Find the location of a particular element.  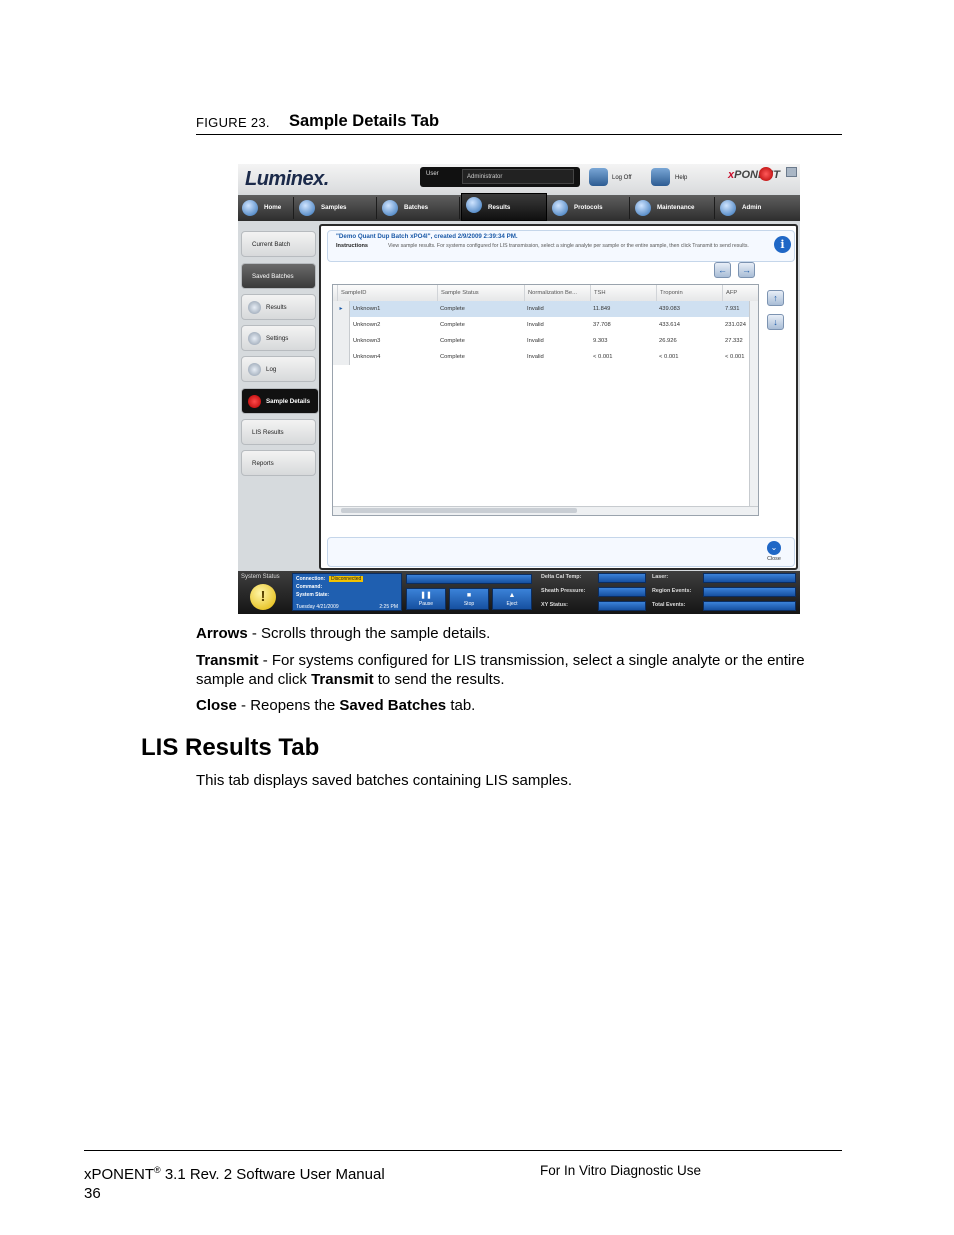

cell-sampleid: Unknown2 is located at coordinates (366, 325).